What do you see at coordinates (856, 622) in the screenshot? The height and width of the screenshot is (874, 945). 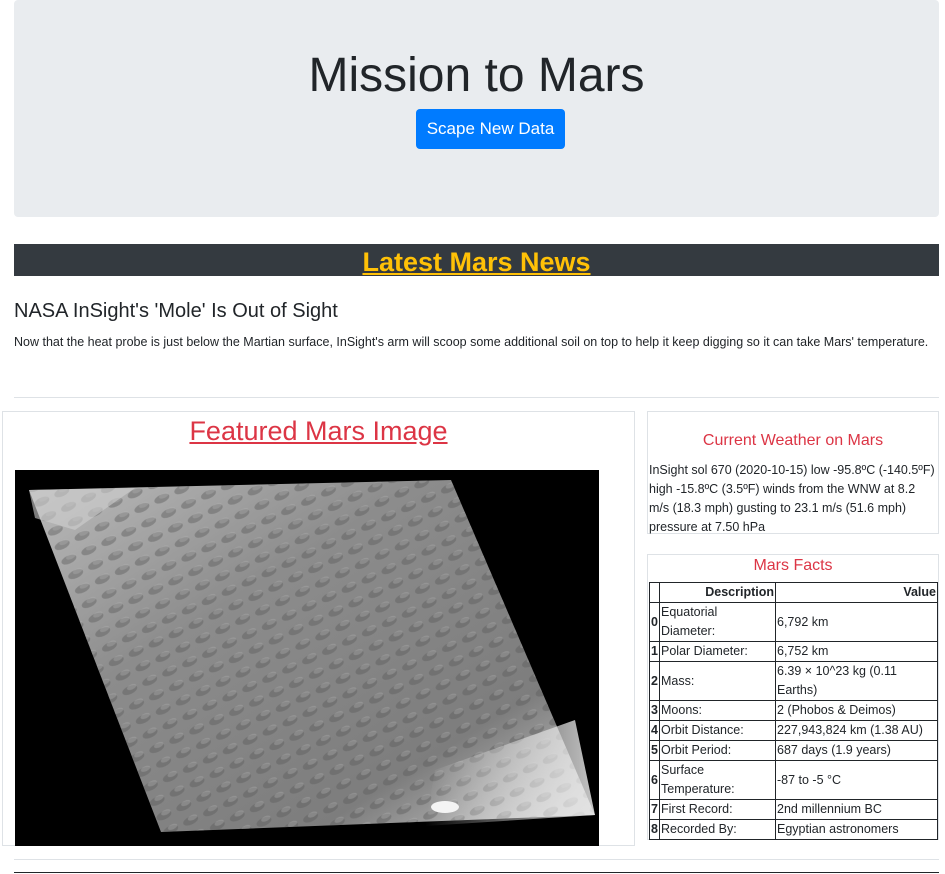 I see `row-value: 6,792 km` at bounding box center [856, 622].